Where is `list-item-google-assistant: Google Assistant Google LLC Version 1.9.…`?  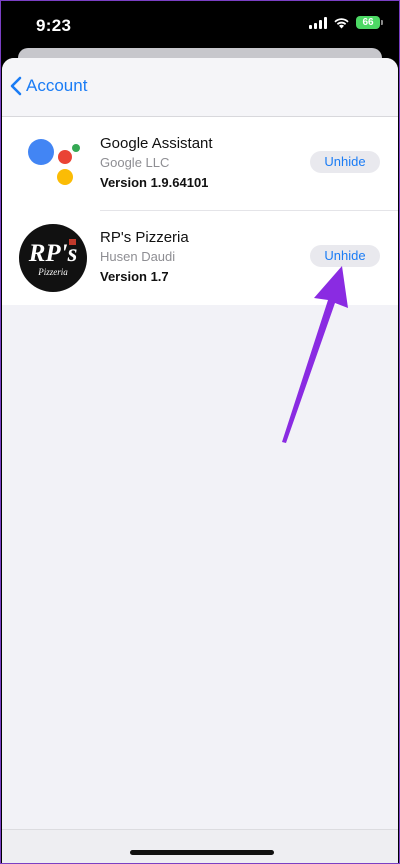
list-item-google-assistant: Google Assistant Google LLC Version 1.9.… is located at coordinates (200, 164).